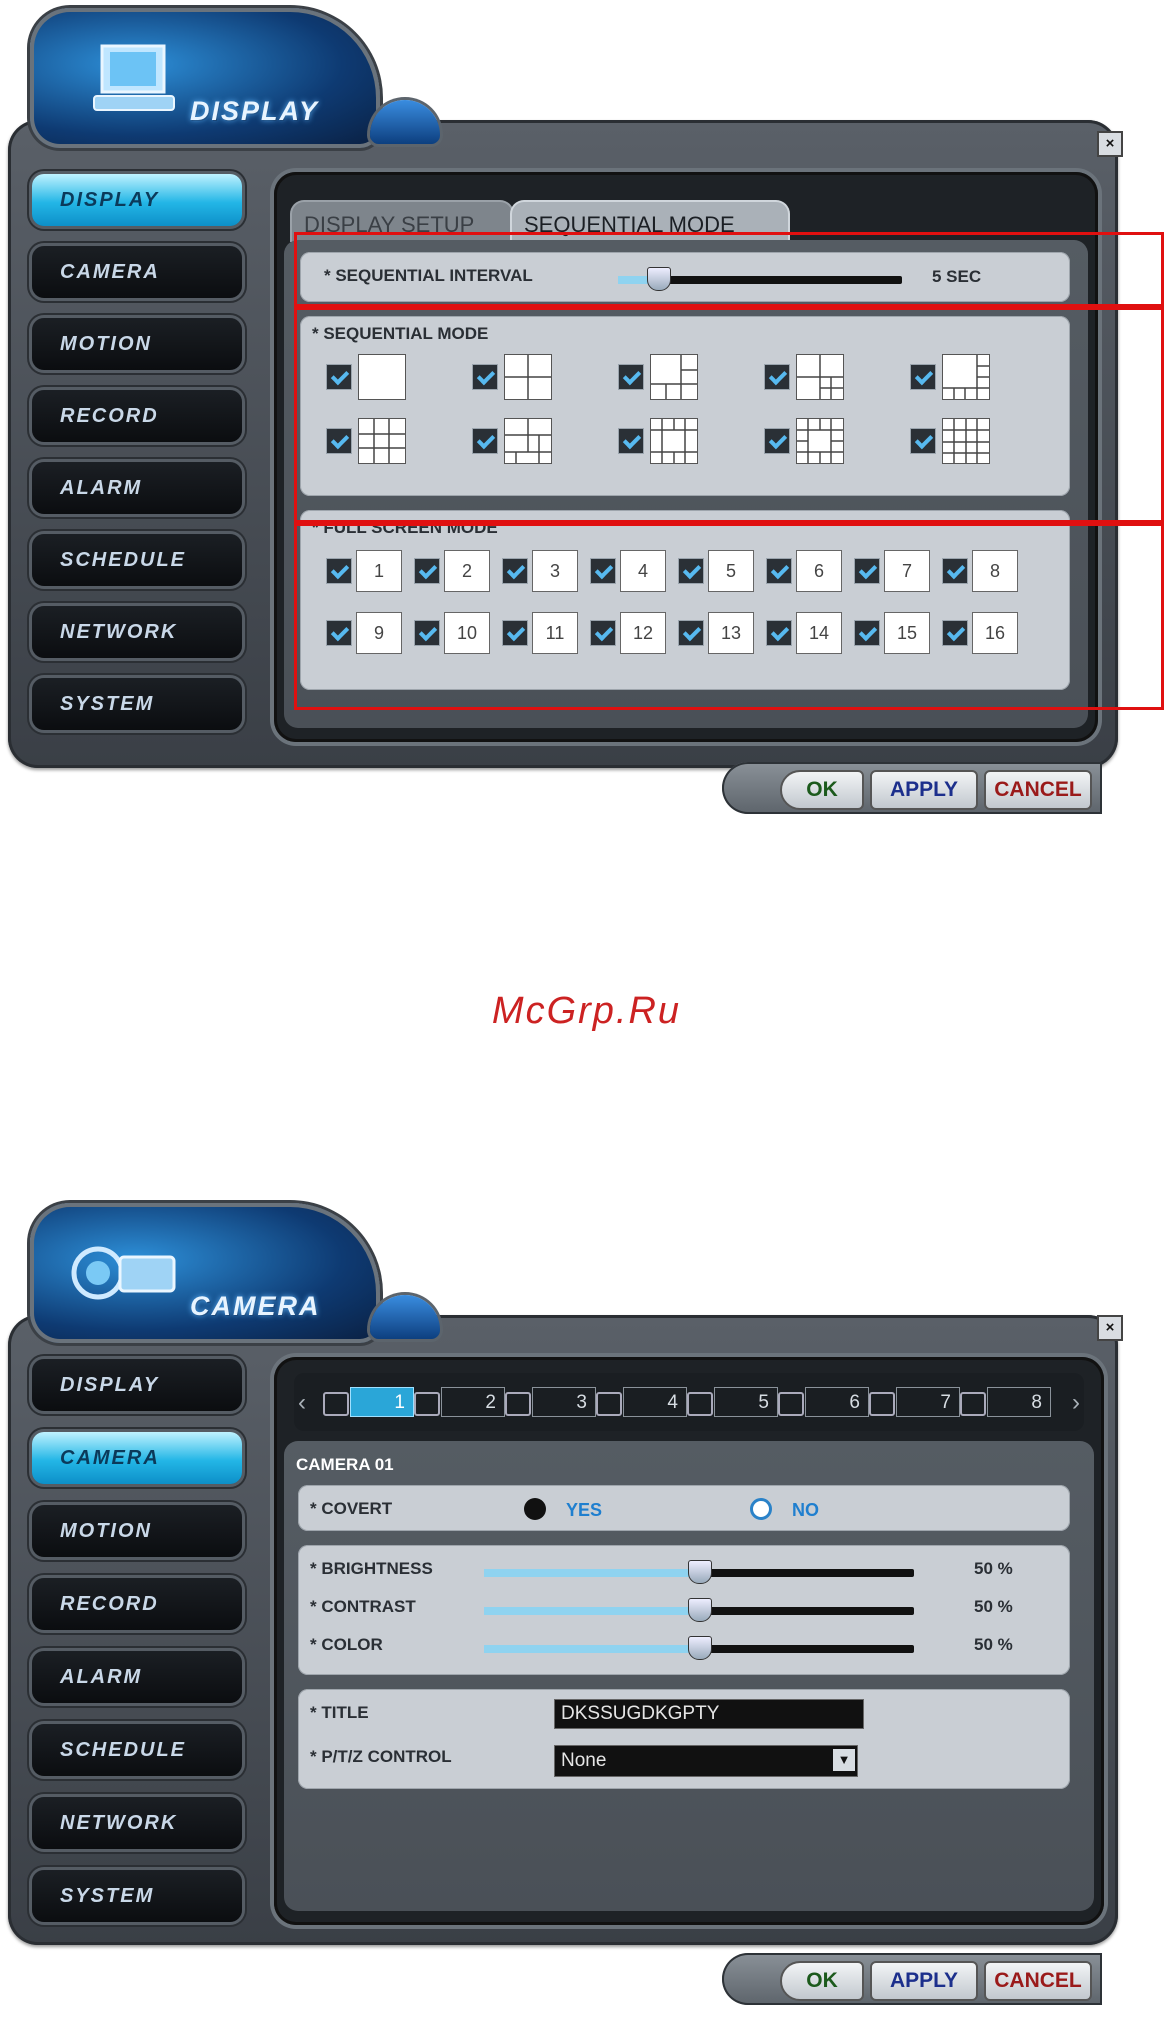 This screenshot has width=1173, height=2019. I want to click on camera-tab-label: 8, so click(1036, 1402).